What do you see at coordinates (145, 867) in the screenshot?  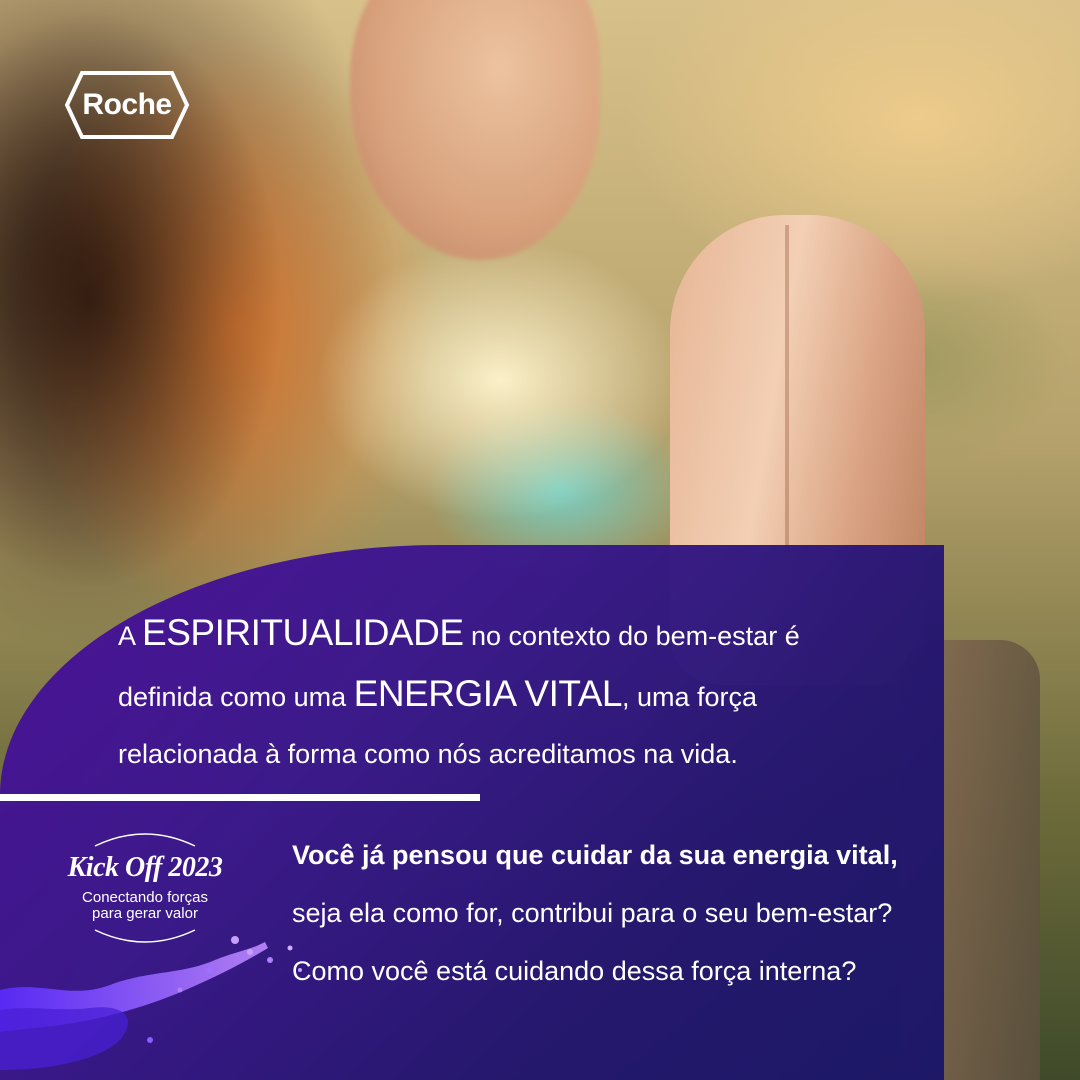 I see `kickoff-title: Kick Off 2023` at bounding box center [145, 867].